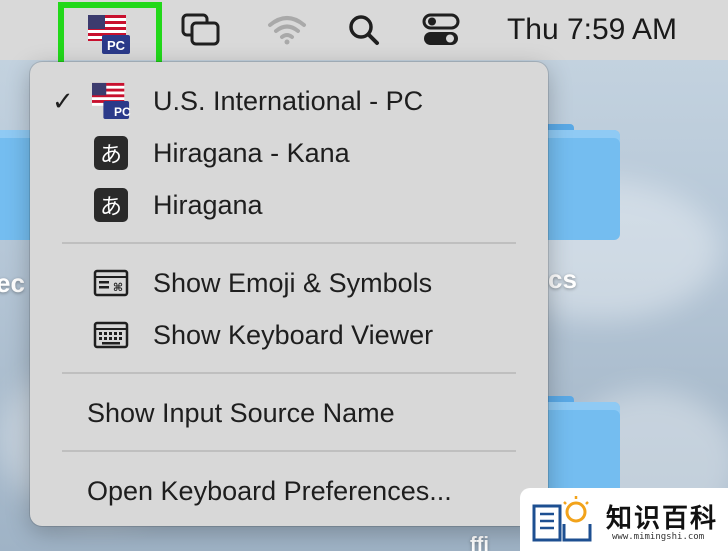 This screenshot has width=728, height=551. Describe the element at coordinates (287, 30) in the screenshot. I see `wifi-icon` at that location.